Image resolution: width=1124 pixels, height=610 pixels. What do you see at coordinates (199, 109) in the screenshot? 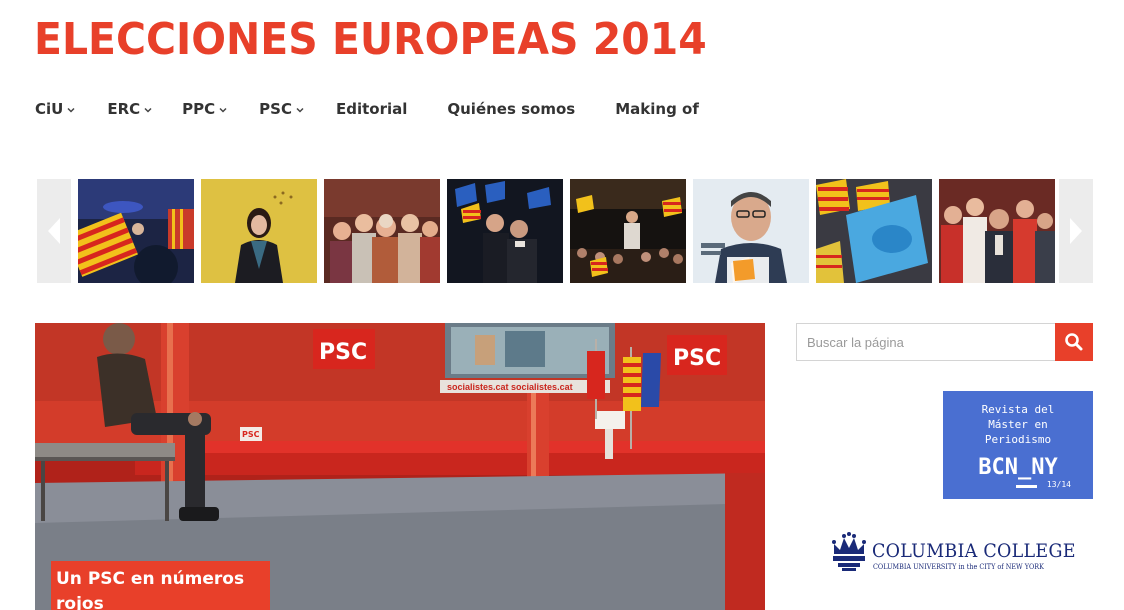
I see `nav-item-label: PPC` at bounding box center [199, 109].